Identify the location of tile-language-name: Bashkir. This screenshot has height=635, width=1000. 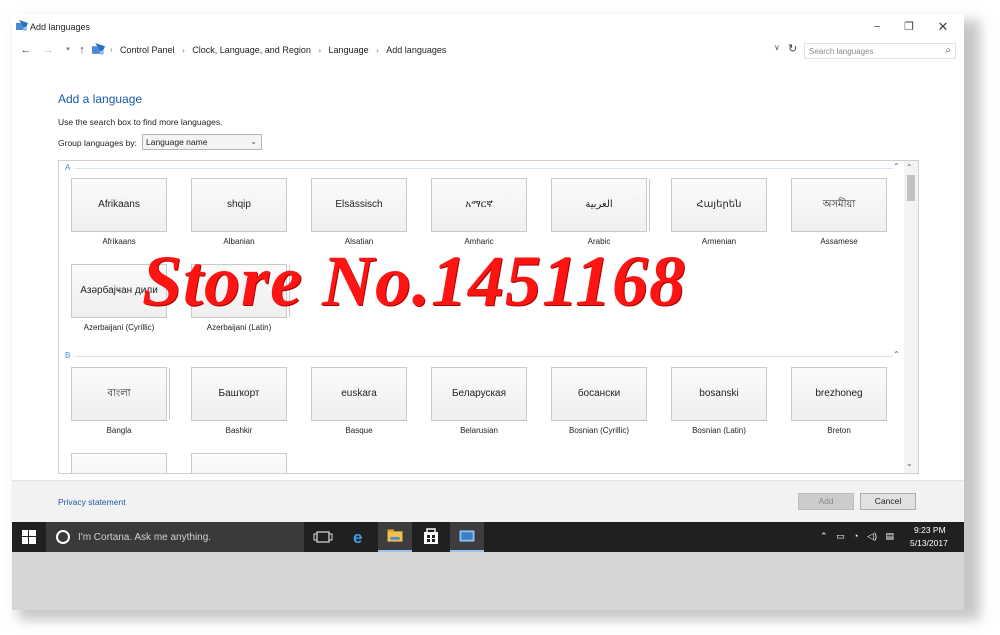
(239, 430).